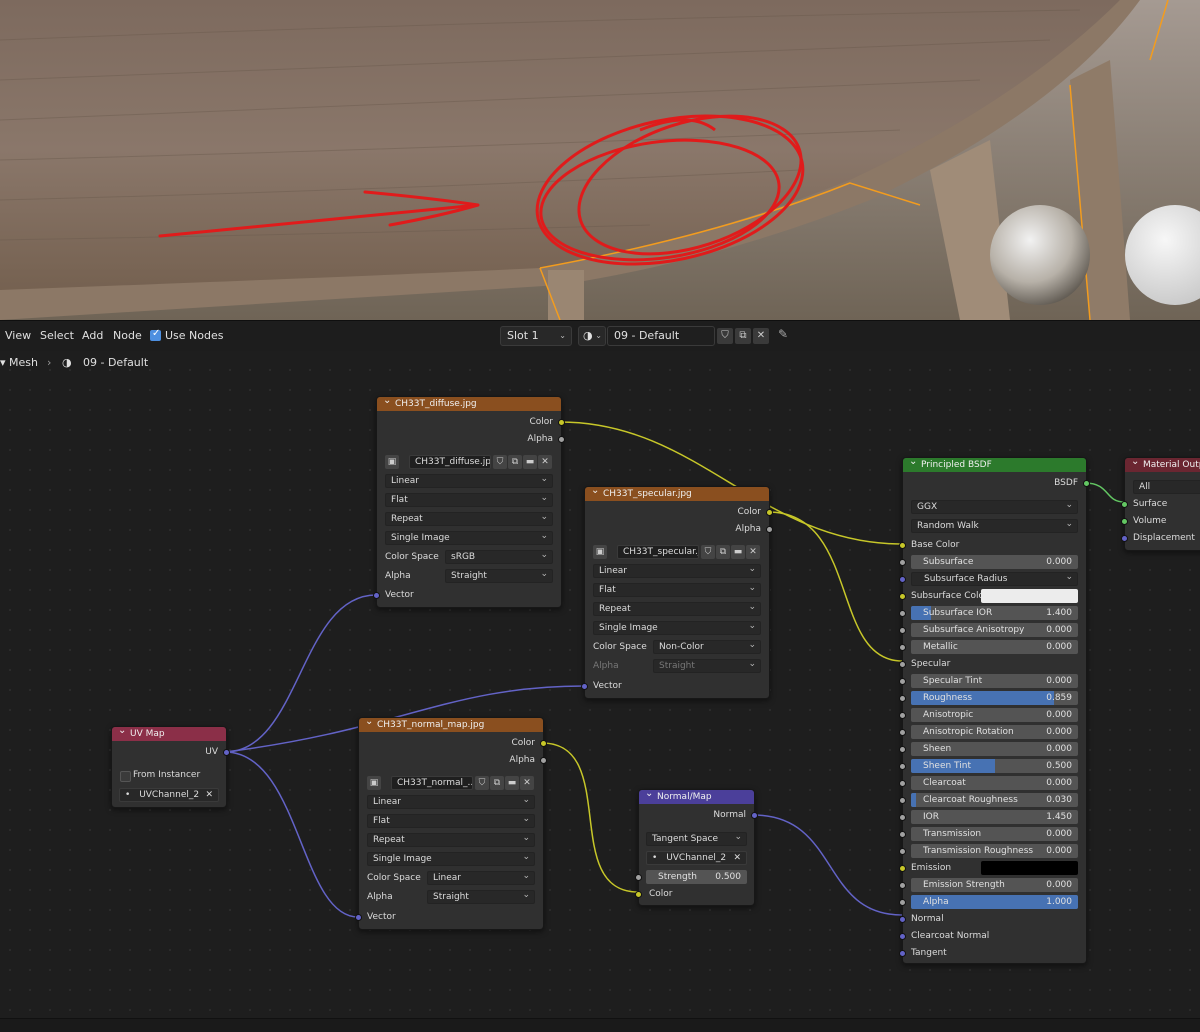 The width and height of the screenshot is (1200, 1032). Describe the element at coordinates (754, 815) in the screenshot. I see `output-normal-socket` at that location.